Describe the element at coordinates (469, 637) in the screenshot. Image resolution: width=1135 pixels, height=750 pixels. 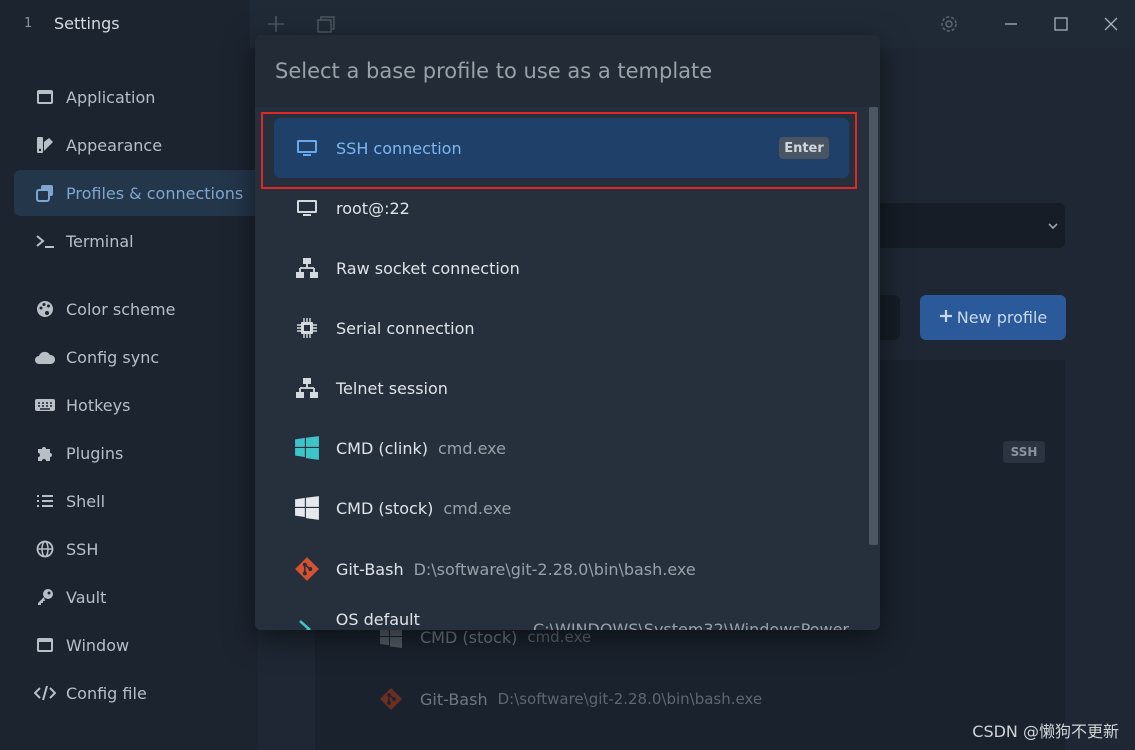
I see `list-item-label: CMD (stock)` at that location.